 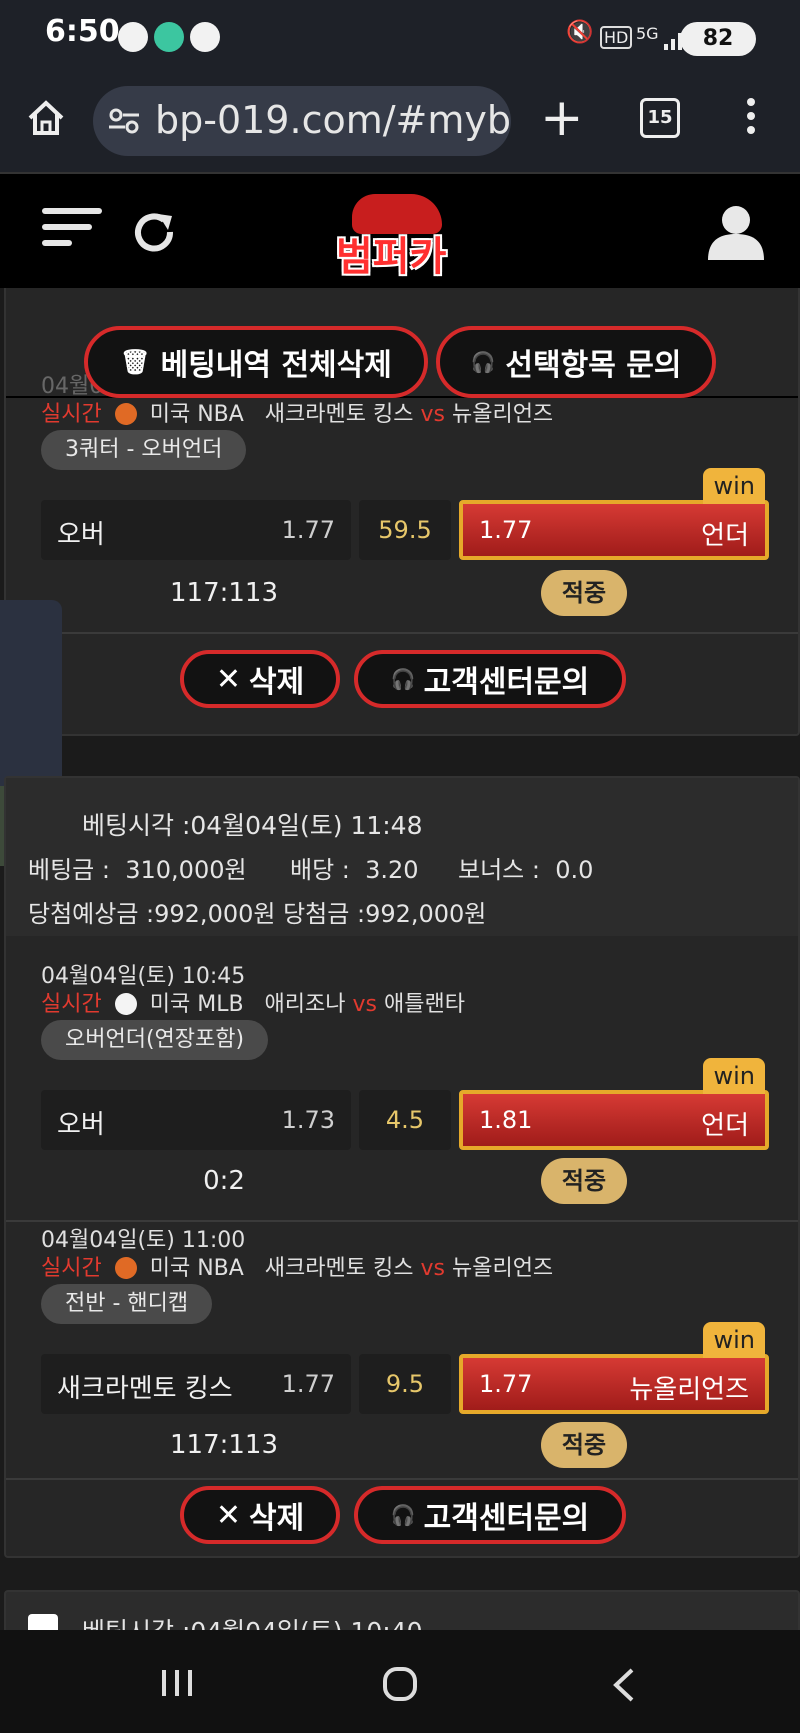 What do you see at coordinates (354, 870) in the screenshot?
I see `bet-odds: 배당 : 3.20` at bounding box center [354, 870].